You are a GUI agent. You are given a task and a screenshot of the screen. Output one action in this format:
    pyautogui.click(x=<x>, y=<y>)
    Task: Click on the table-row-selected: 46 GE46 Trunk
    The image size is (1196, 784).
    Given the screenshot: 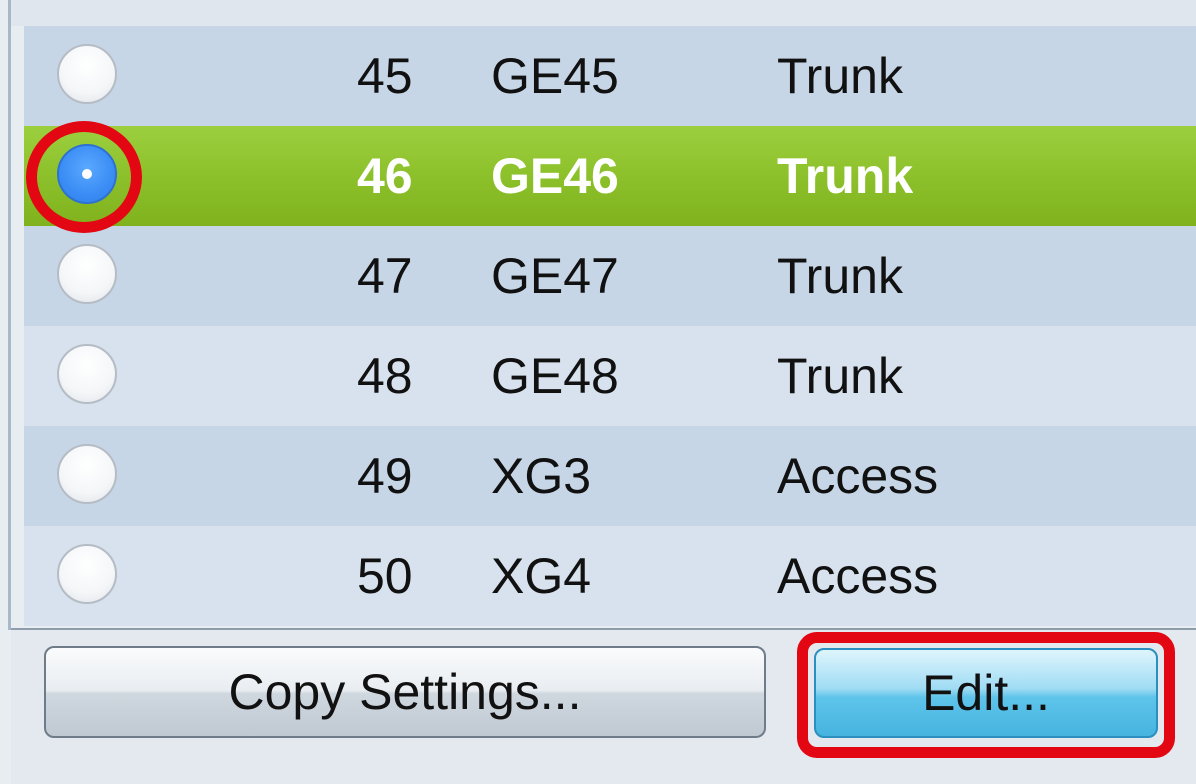 What is the action you would take?
    pyautogui.click(x=610, y=176)
    